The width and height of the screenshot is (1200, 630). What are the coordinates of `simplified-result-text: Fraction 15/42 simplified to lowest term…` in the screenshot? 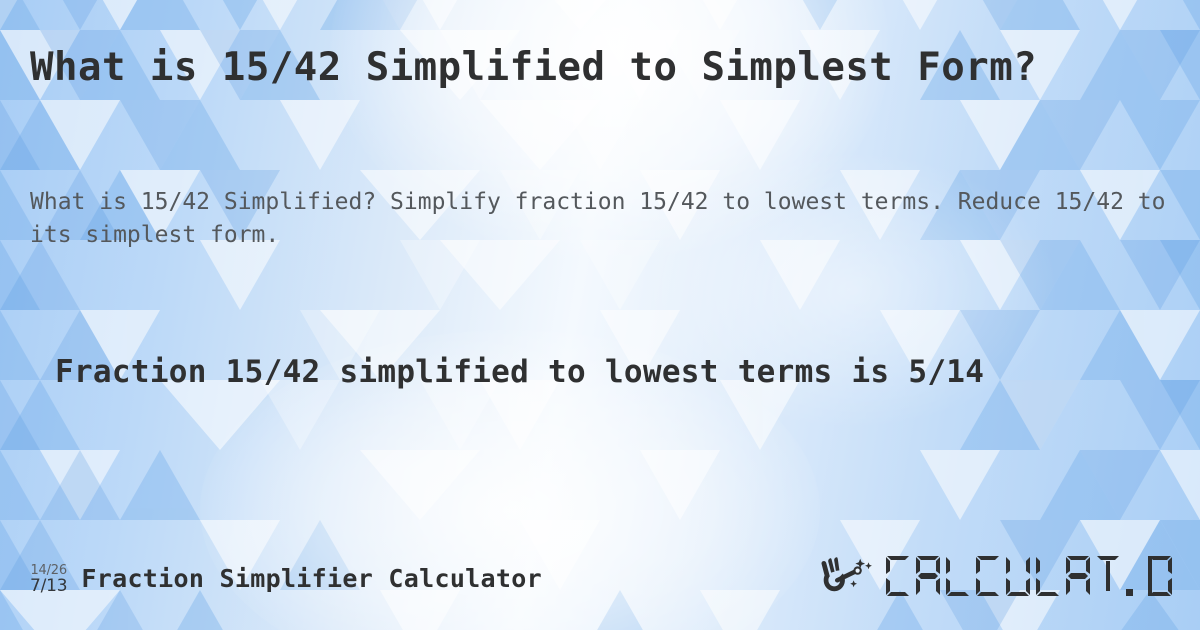 It's located at (520, 372).